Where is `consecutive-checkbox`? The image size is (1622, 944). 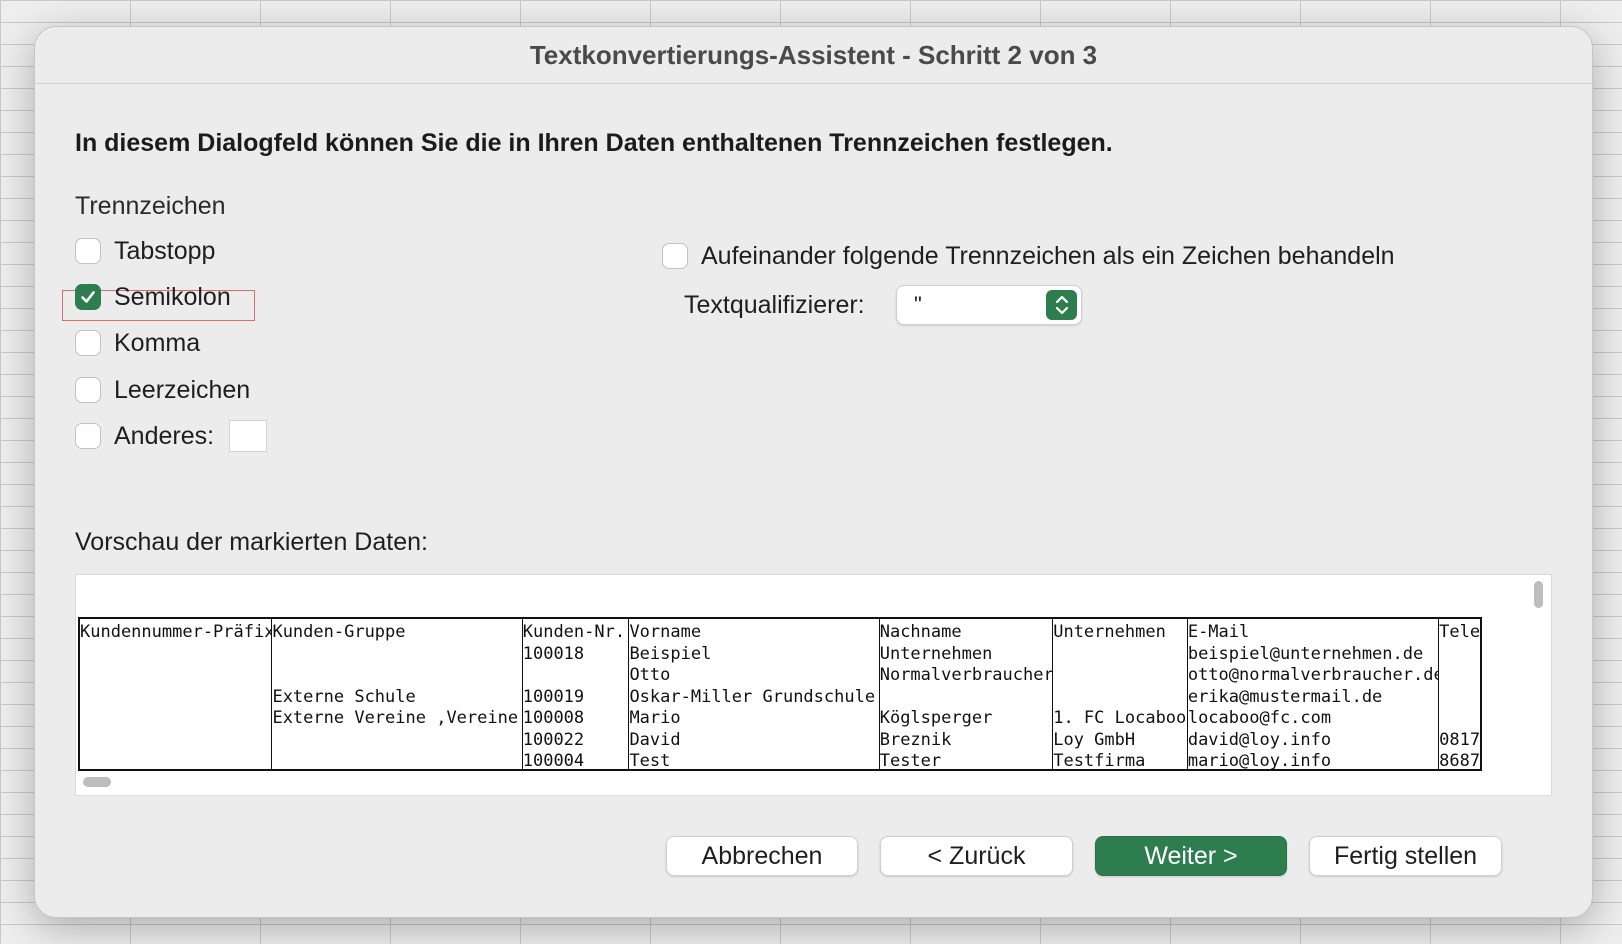
consecutive-checkbox is located at coordinates (675, 256).